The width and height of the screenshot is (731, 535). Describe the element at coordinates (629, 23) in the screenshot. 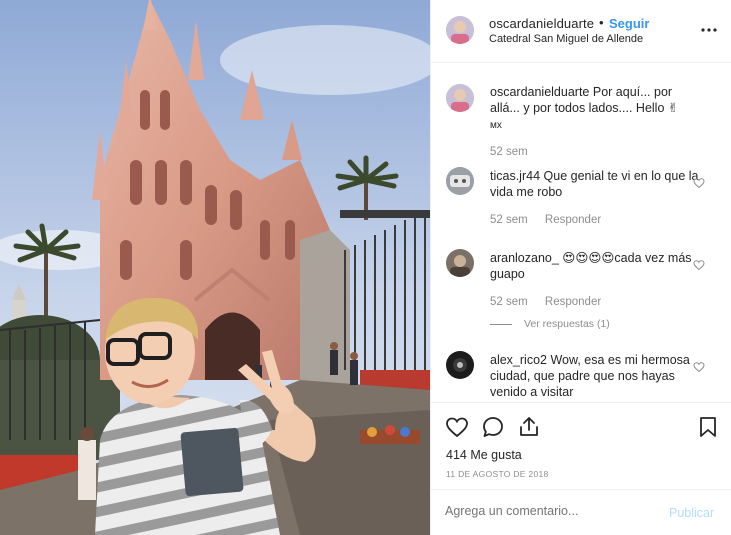

I see `follow-button: Seguir` at that location.